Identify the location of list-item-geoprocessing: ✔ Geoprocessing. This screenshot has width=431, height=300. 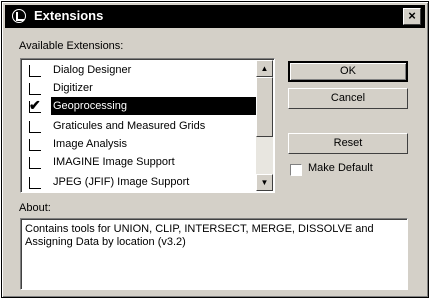
(140, 106).